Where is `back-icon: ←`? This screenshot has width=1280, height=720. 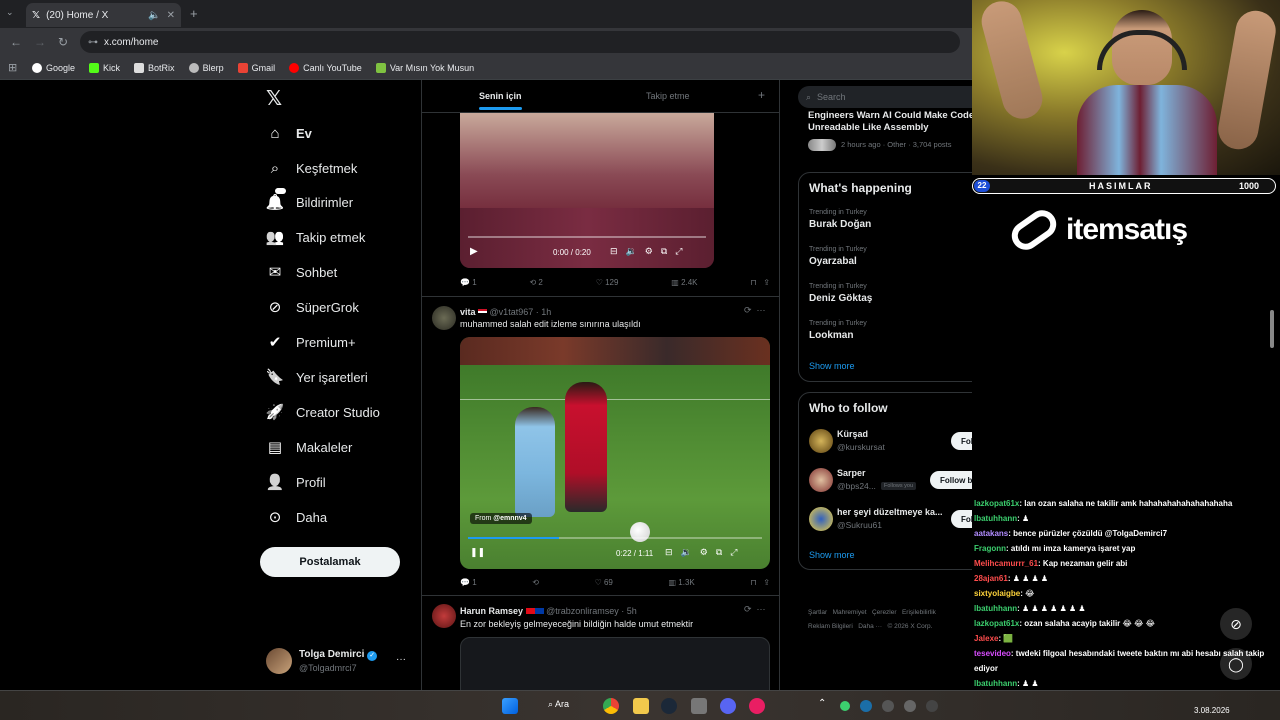
back-icon: ← is located at coordinates (16, 42).